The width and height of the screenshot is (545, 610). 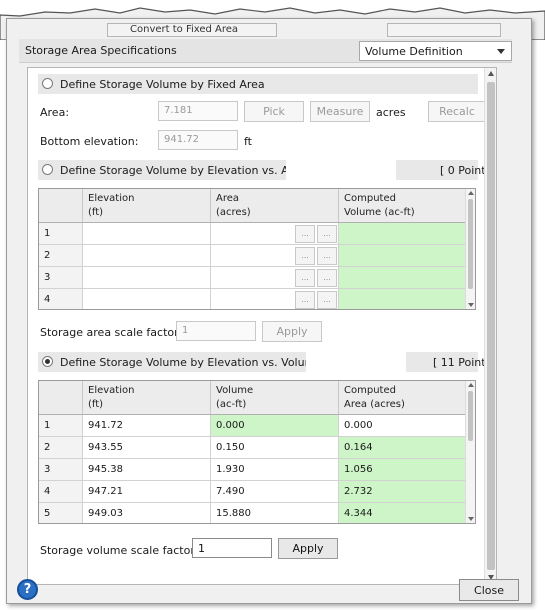 I want to click on computed-volume-header-line2: Volume (ac-ft), so click(x=379, y=212).